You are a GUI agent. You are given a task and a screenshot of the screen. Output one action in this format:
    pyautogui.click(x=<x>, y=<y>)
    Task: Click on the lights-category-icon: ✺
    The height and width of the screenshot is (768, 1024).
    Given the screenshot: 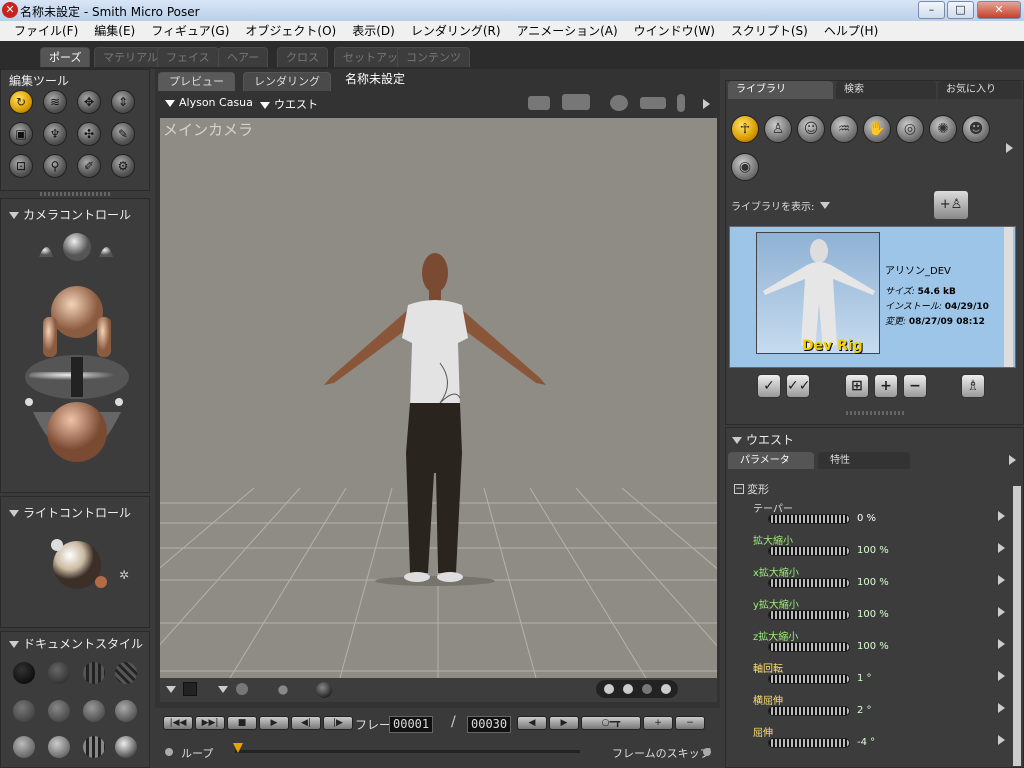 What is the action you would take?
    pyautogui.click(x=943, y=129)
    